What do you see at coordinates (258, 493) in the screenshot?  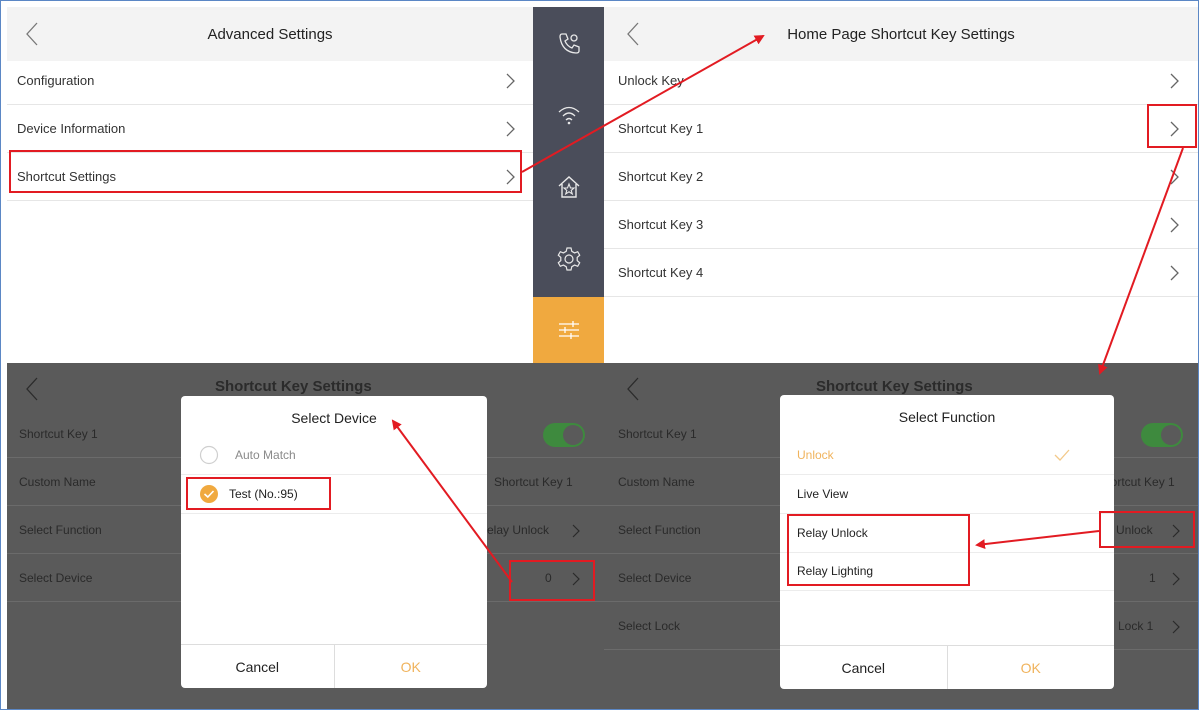 I see `highlight-box-test-device` at bounding box center [258, 493].